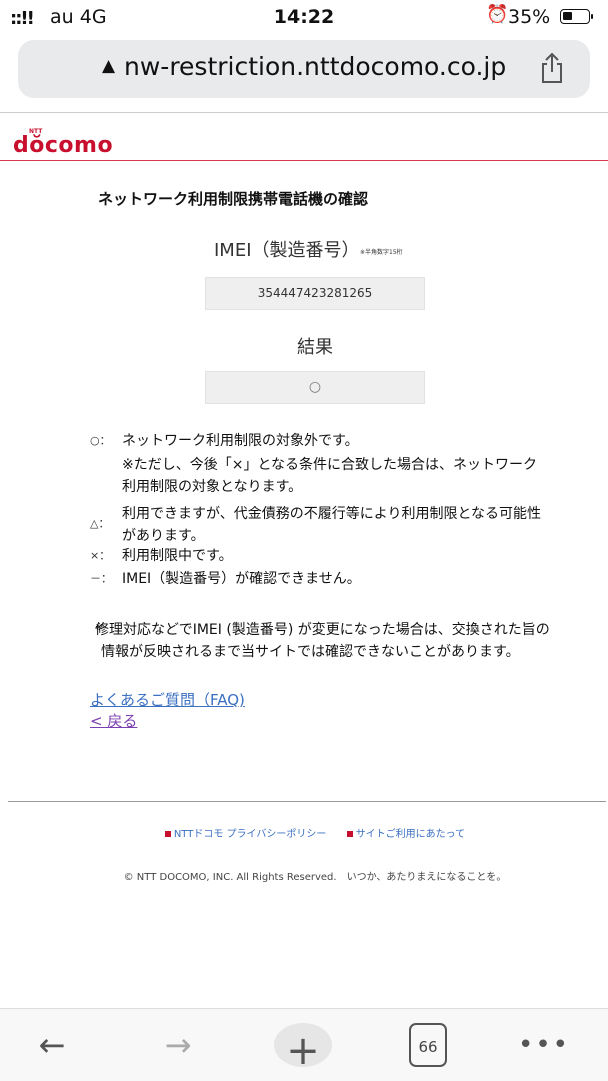 The image size is (608, 1081). What do you see at coordinates (250, 834) in the screenshot?
I see `privacy-policy-link: NTTドコモ プライバシーポリシー` at bounding box center [250, 834].